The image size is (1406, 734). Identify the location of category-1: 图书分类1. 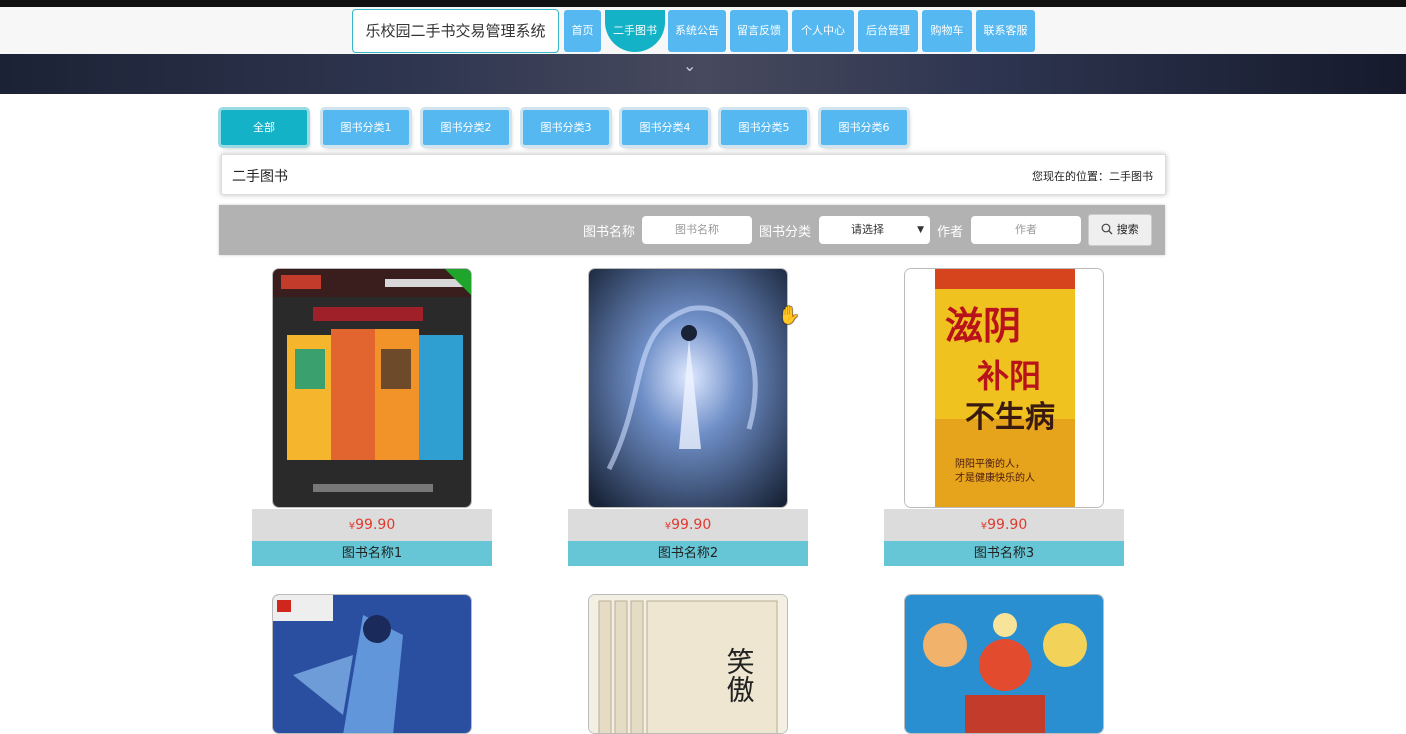
(366, 127).